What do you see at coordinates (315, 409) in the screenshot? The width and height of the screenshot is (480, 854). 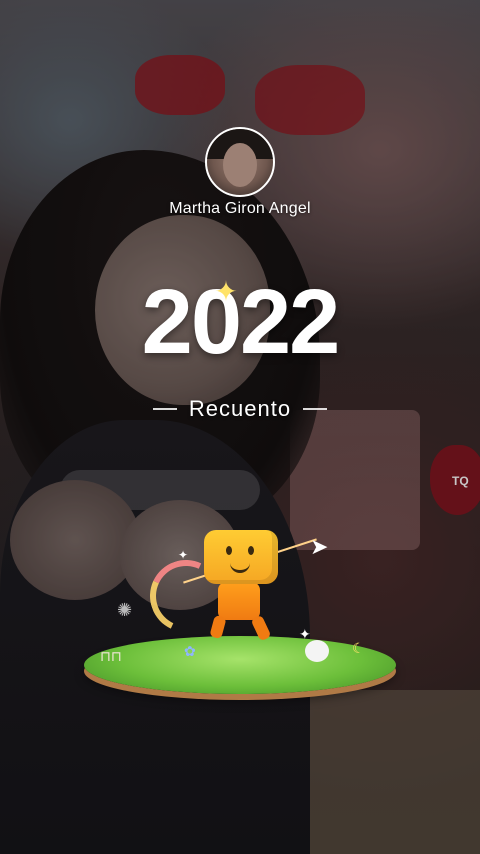 I see `divider-line-right` at bounding box center [315, 409].